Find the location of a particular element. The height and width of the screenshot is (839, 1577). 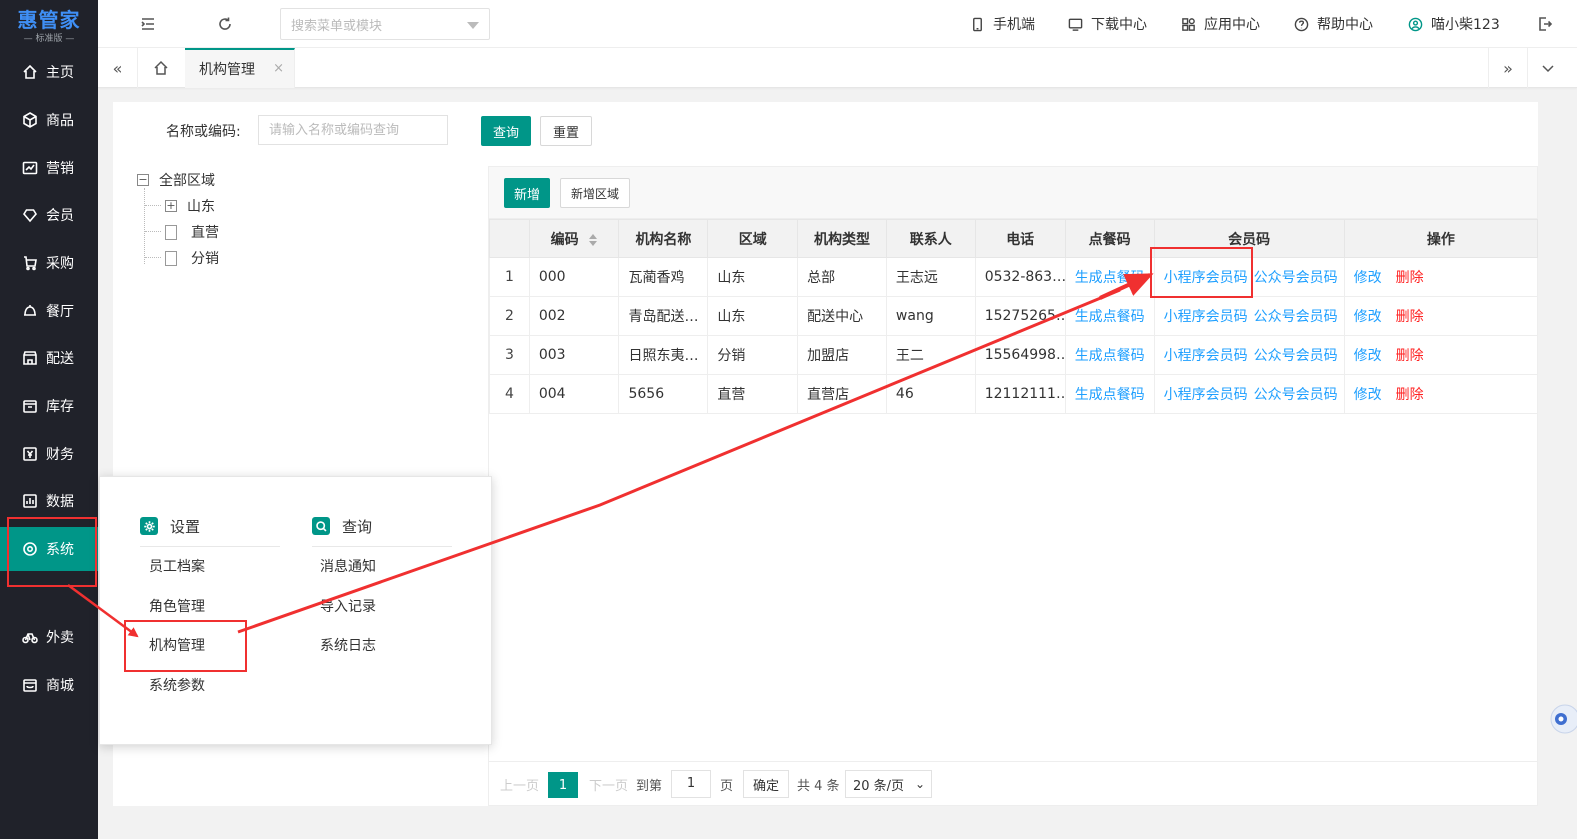

sidebar-item-member: 会员 is located at coordinates (49, 215).